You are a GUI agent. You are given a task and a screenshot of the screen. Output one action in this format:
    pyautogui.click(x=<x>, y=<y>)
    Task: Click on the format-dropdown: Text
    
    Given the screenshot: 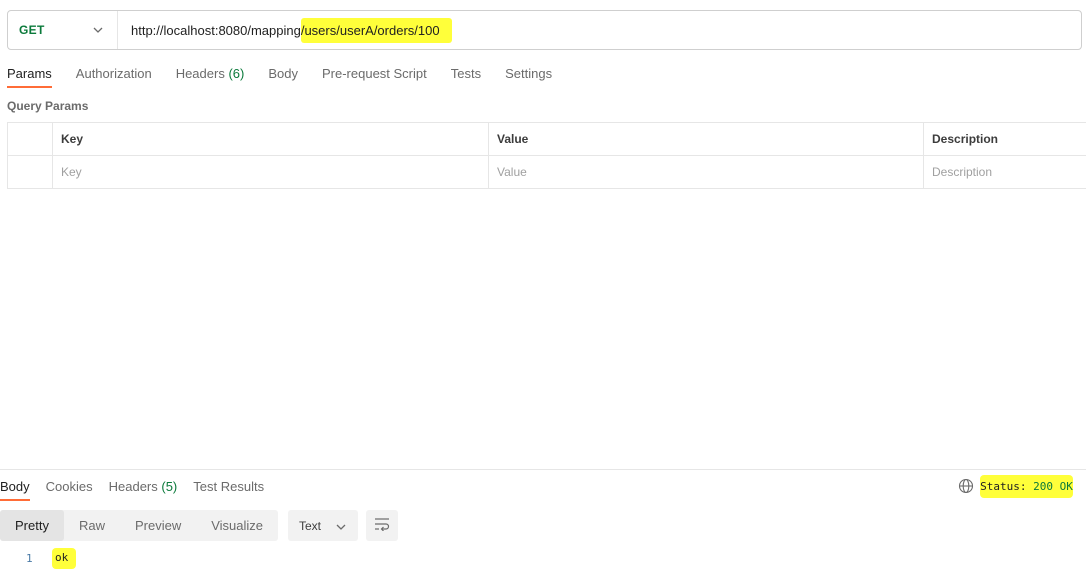 What is the action you would take?
    pyautogui.click(x=323, y=525)
    